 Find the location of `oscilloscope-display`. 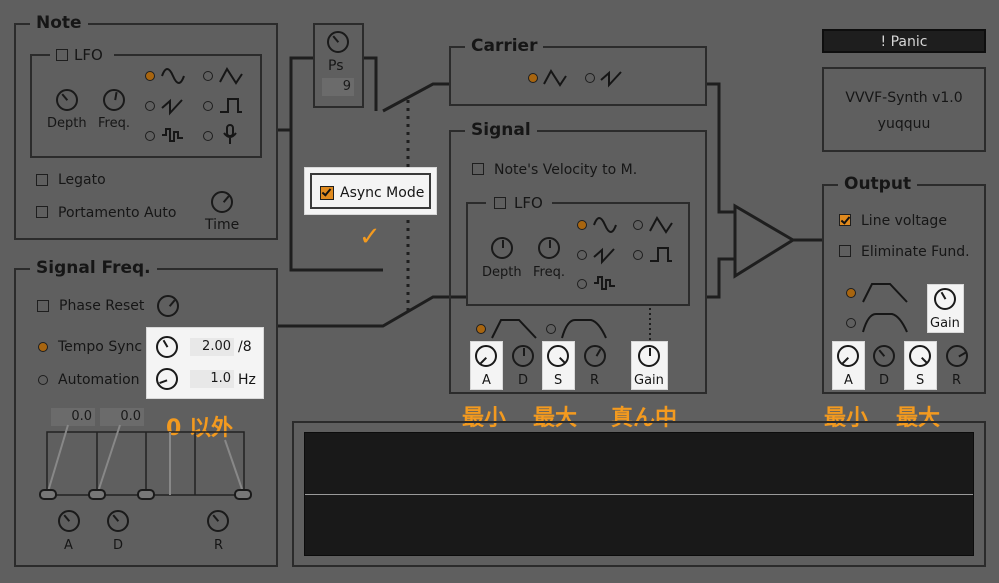

oscilloscope-display is located at coordinates (639, 494).